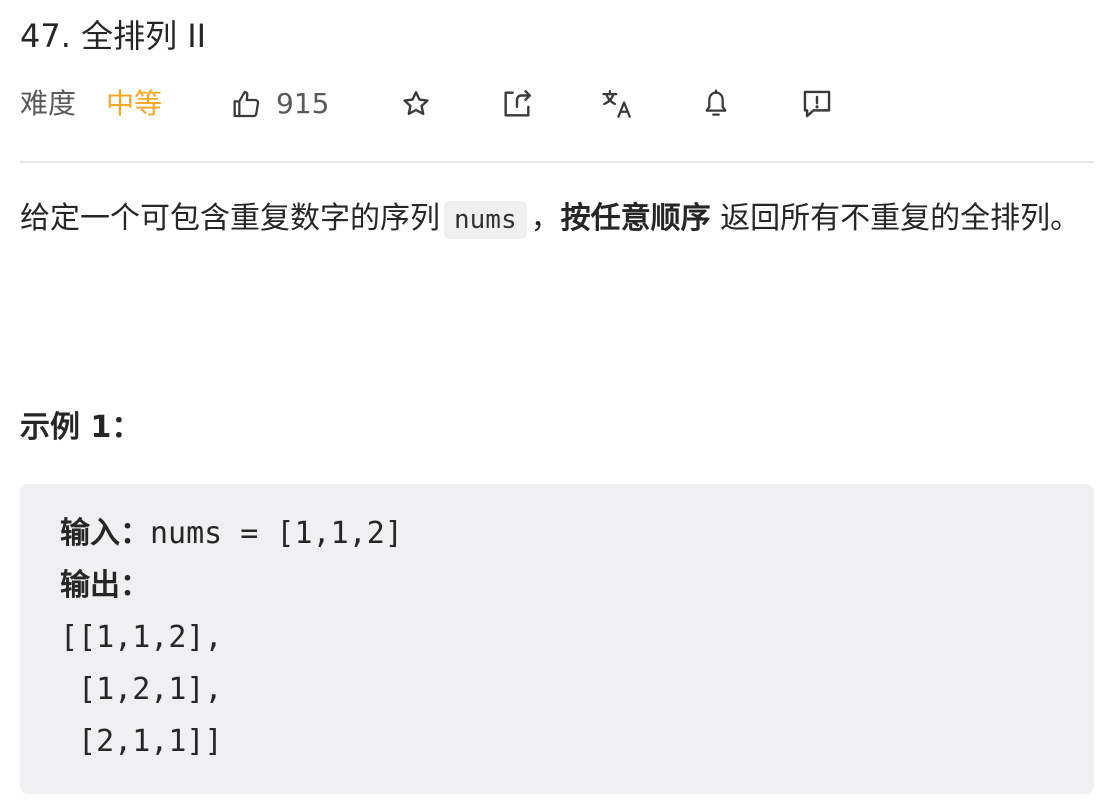 Image resolution: width=1112 pixels, height=812 pixels. I want to click on like-button: 915, so click(279, 104).